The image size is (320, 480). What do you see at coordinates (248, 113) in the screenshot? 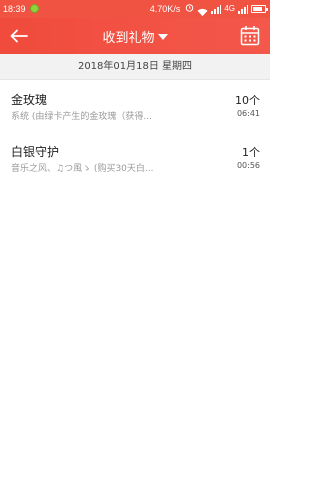
I see `gift-time: 06:41` at bounding box center [248, 113].